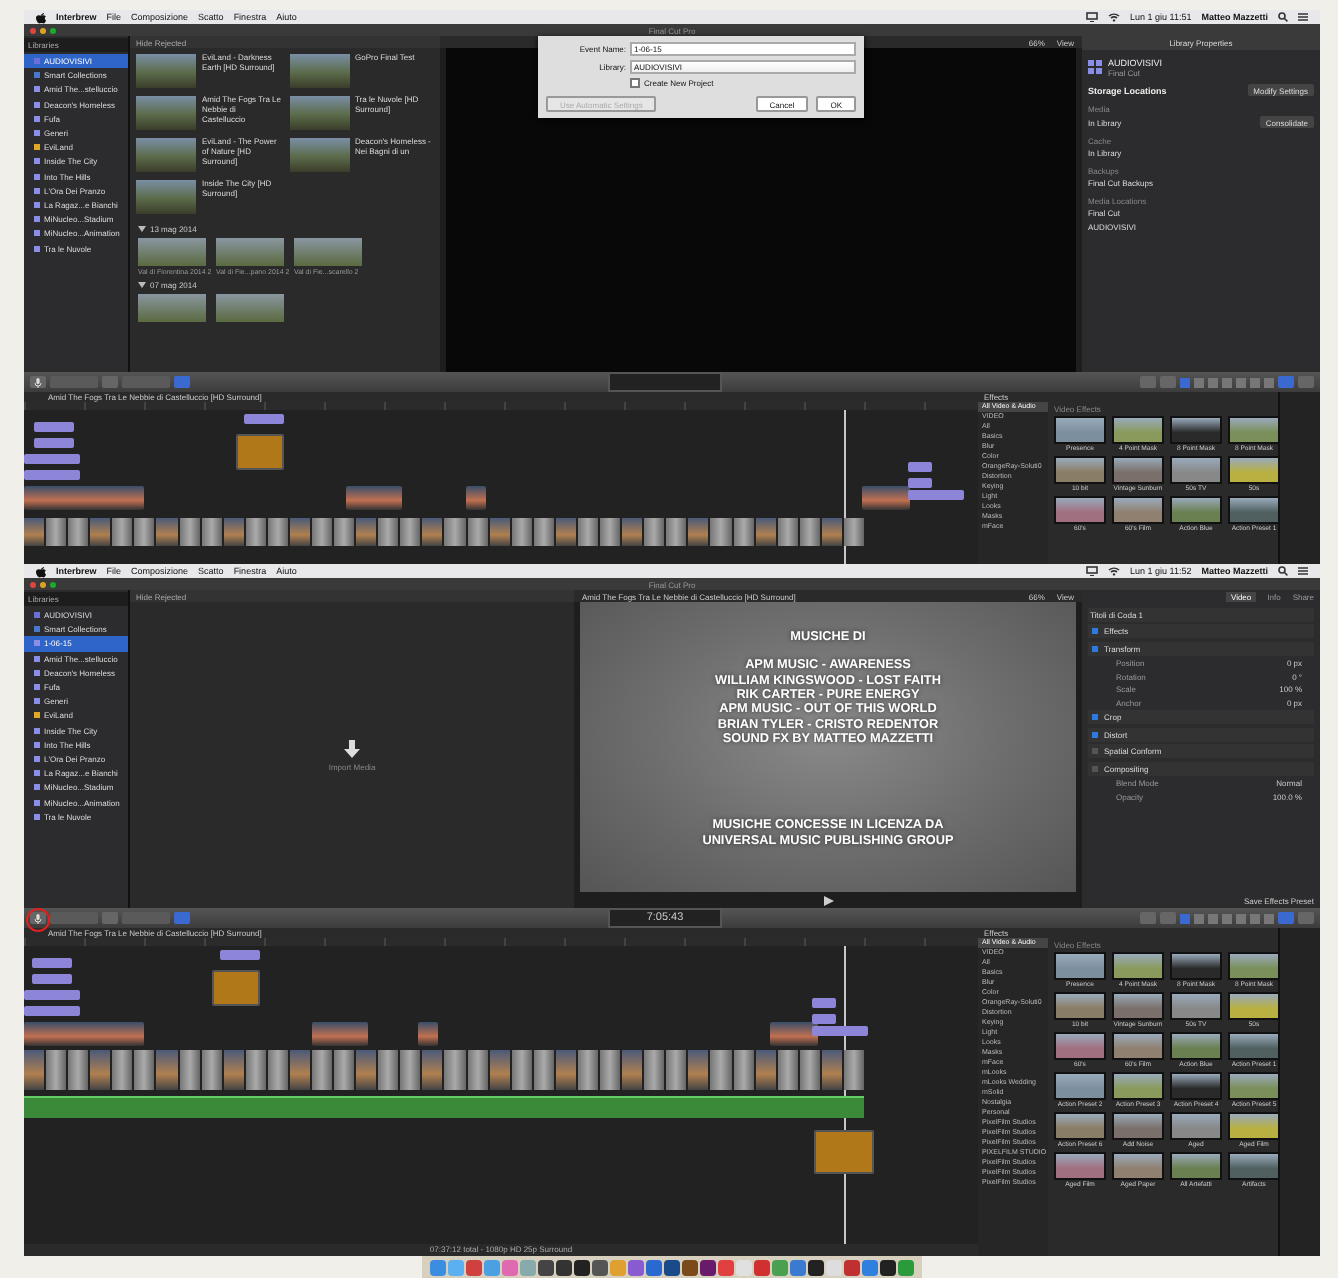  What do you see at coordinates (635, 83) in the screenshot?
I see `checkbox` at bounding box center [635, 83].